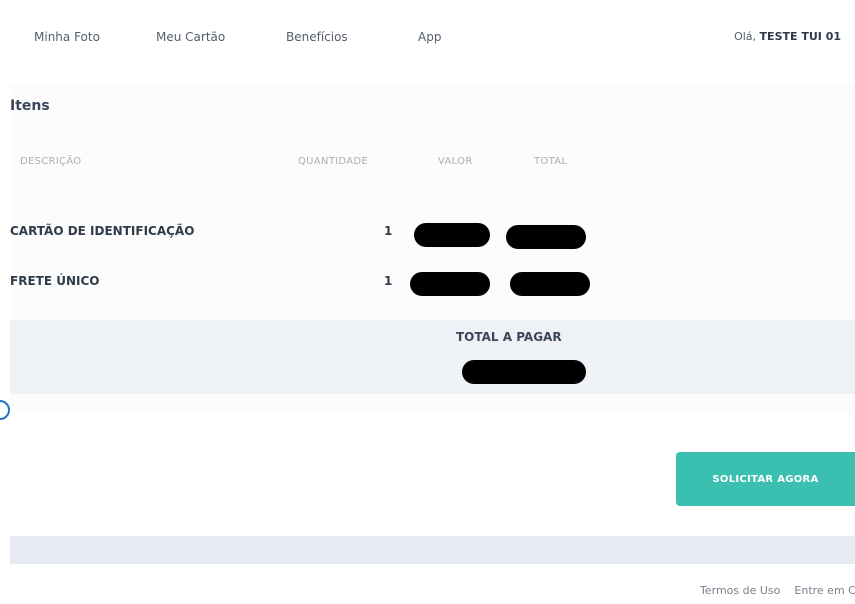 This screenshot has width=855, height=604. I want to click on nav-item-app: App, so click(429, 37).